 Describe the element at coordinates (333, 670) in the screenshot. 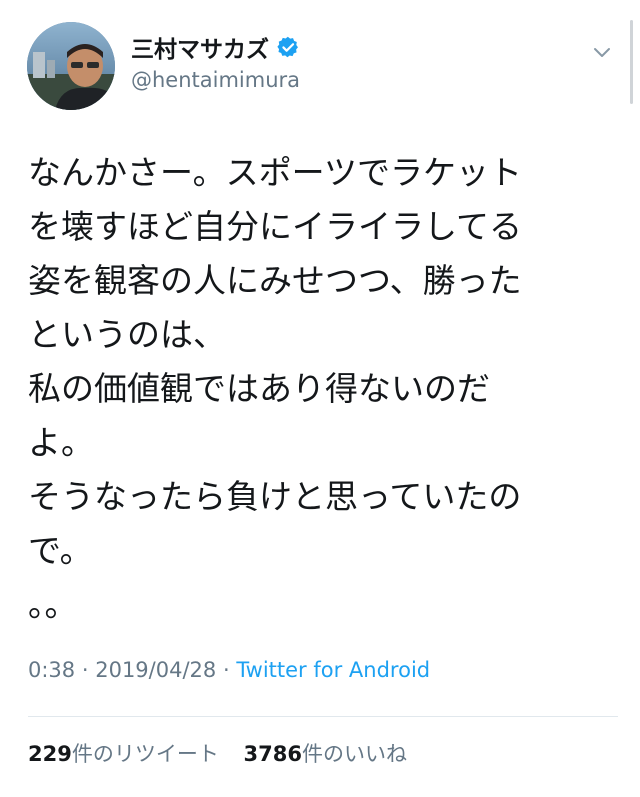

I see `tweet-source-link: Twitter for Android` at that location.